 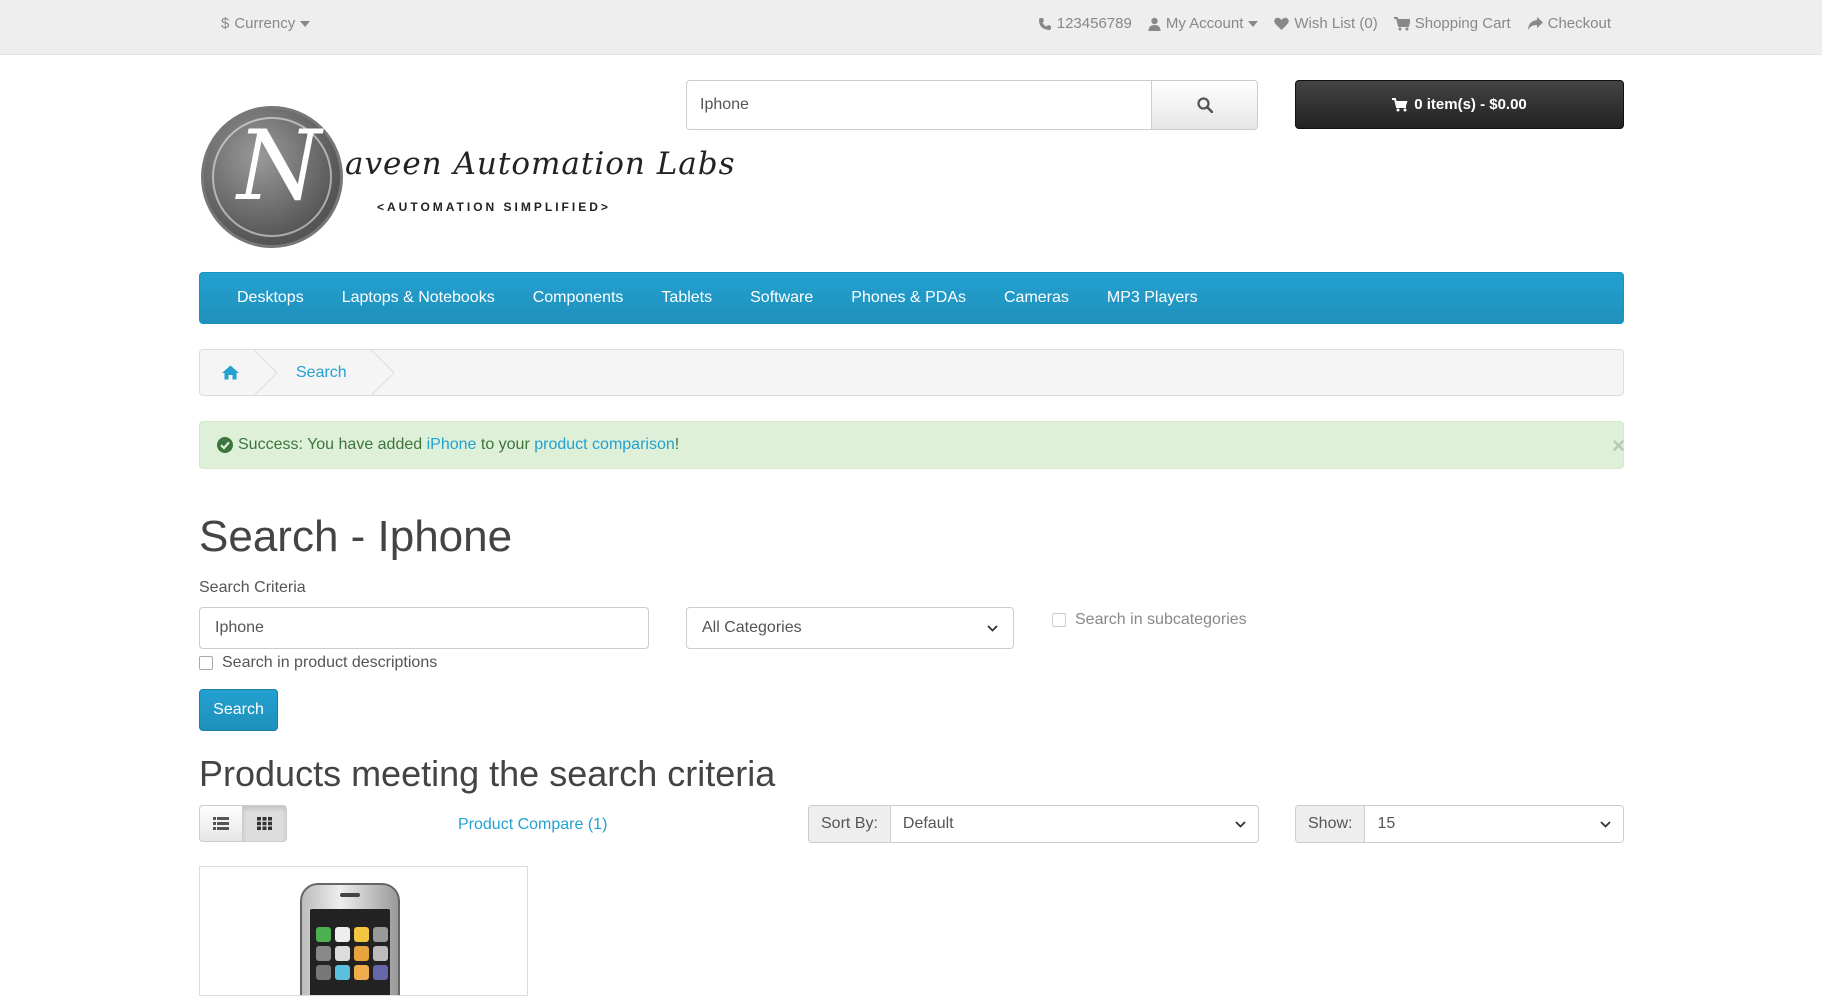 I want to click on view-toggle, so click(x=243, y=823).